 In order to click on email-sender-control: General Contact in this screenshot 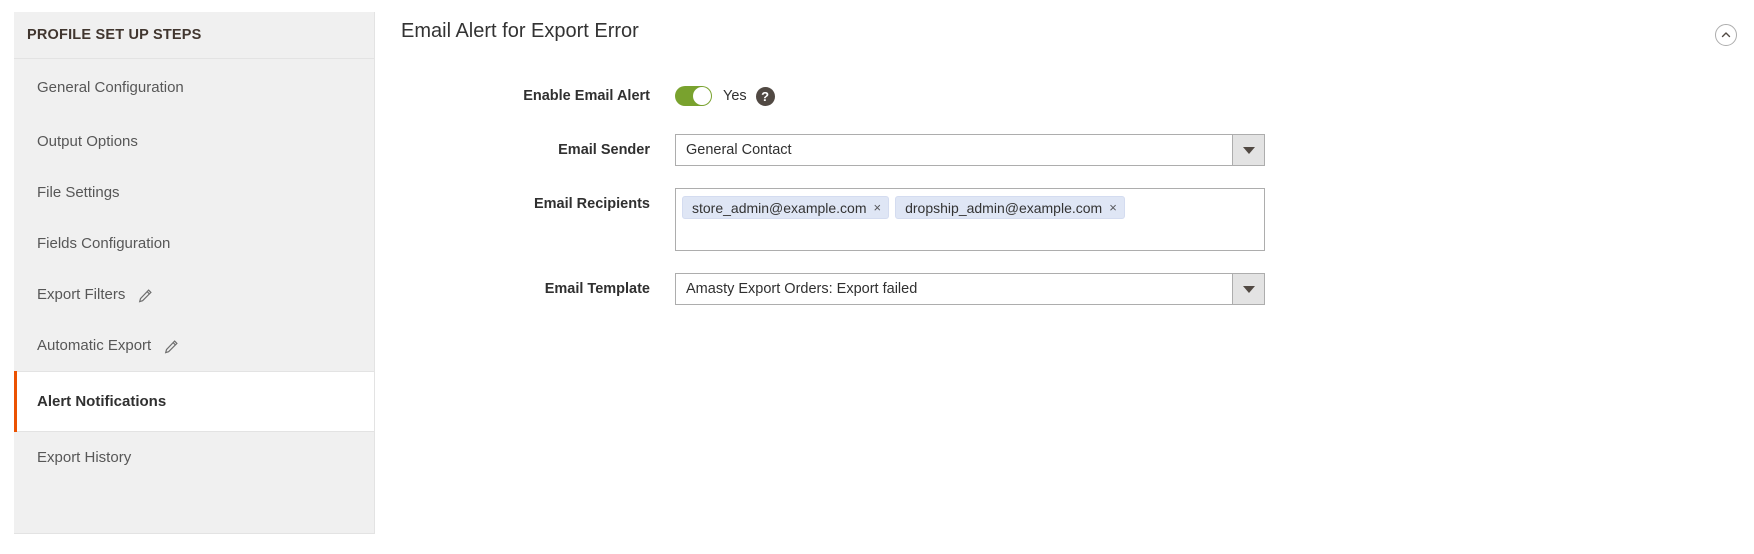, I will do `click(970, 150)`.